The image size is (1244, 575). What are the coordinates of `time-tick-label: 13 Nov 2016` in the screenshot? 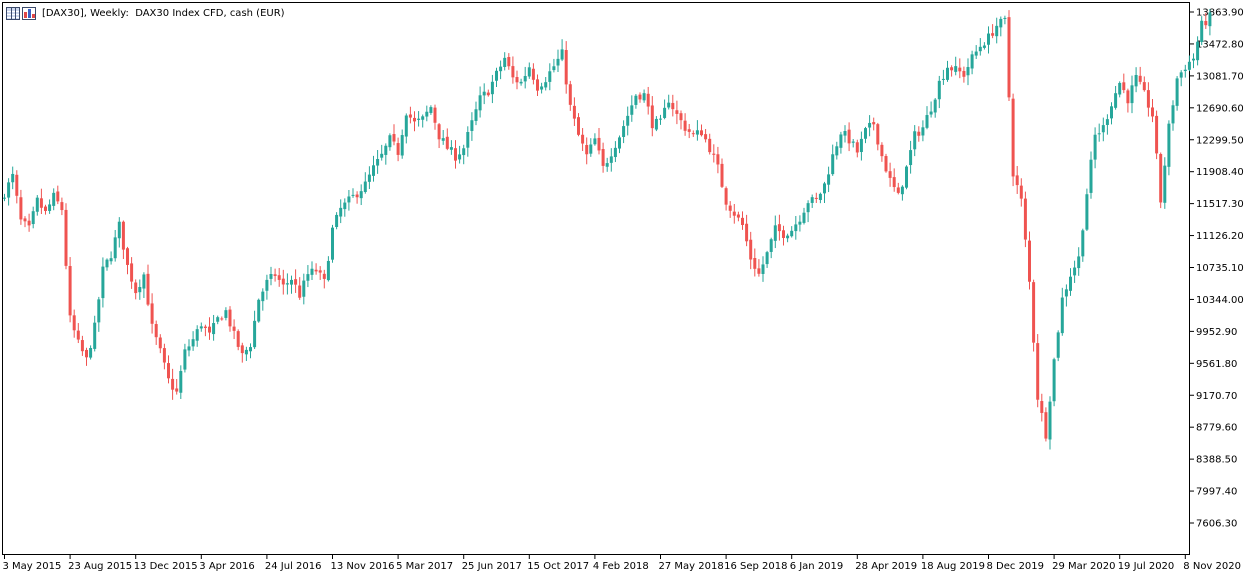 It's located at (363, 566).